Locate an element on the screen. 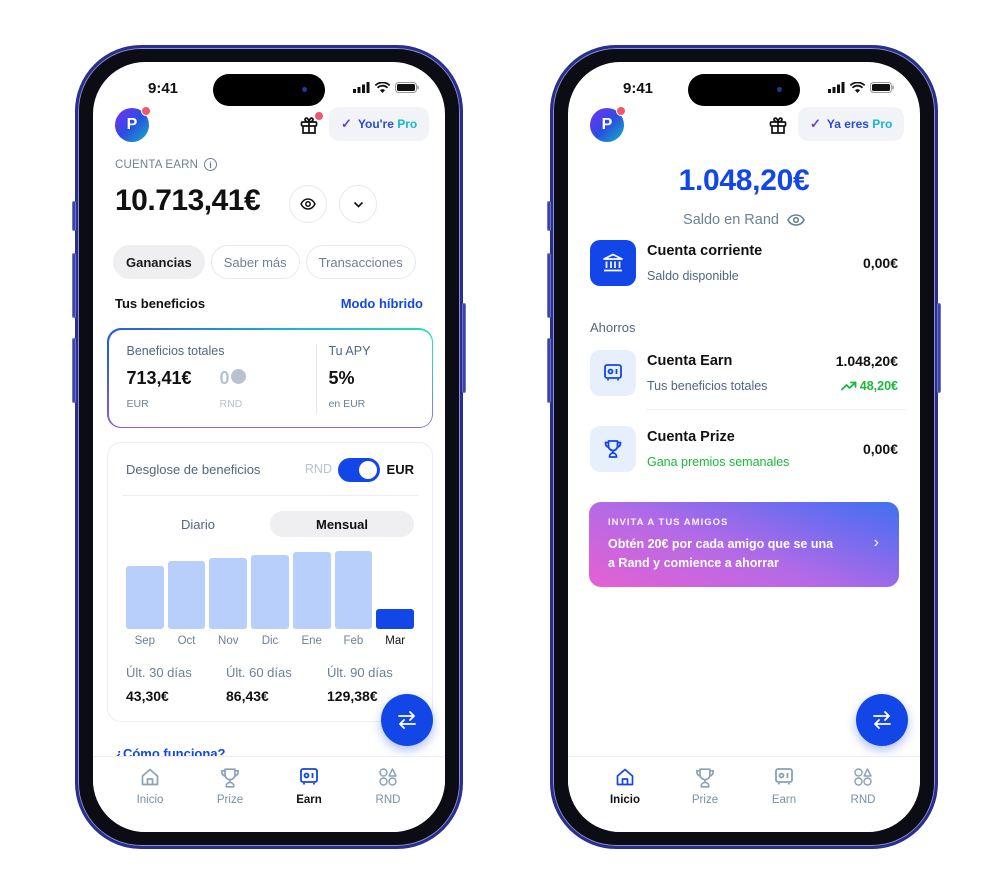 Image resolution: width=1000 pixels, height=891 pixels. stat-90-label: Últ. 90 días is located at coordinates (360, 672).